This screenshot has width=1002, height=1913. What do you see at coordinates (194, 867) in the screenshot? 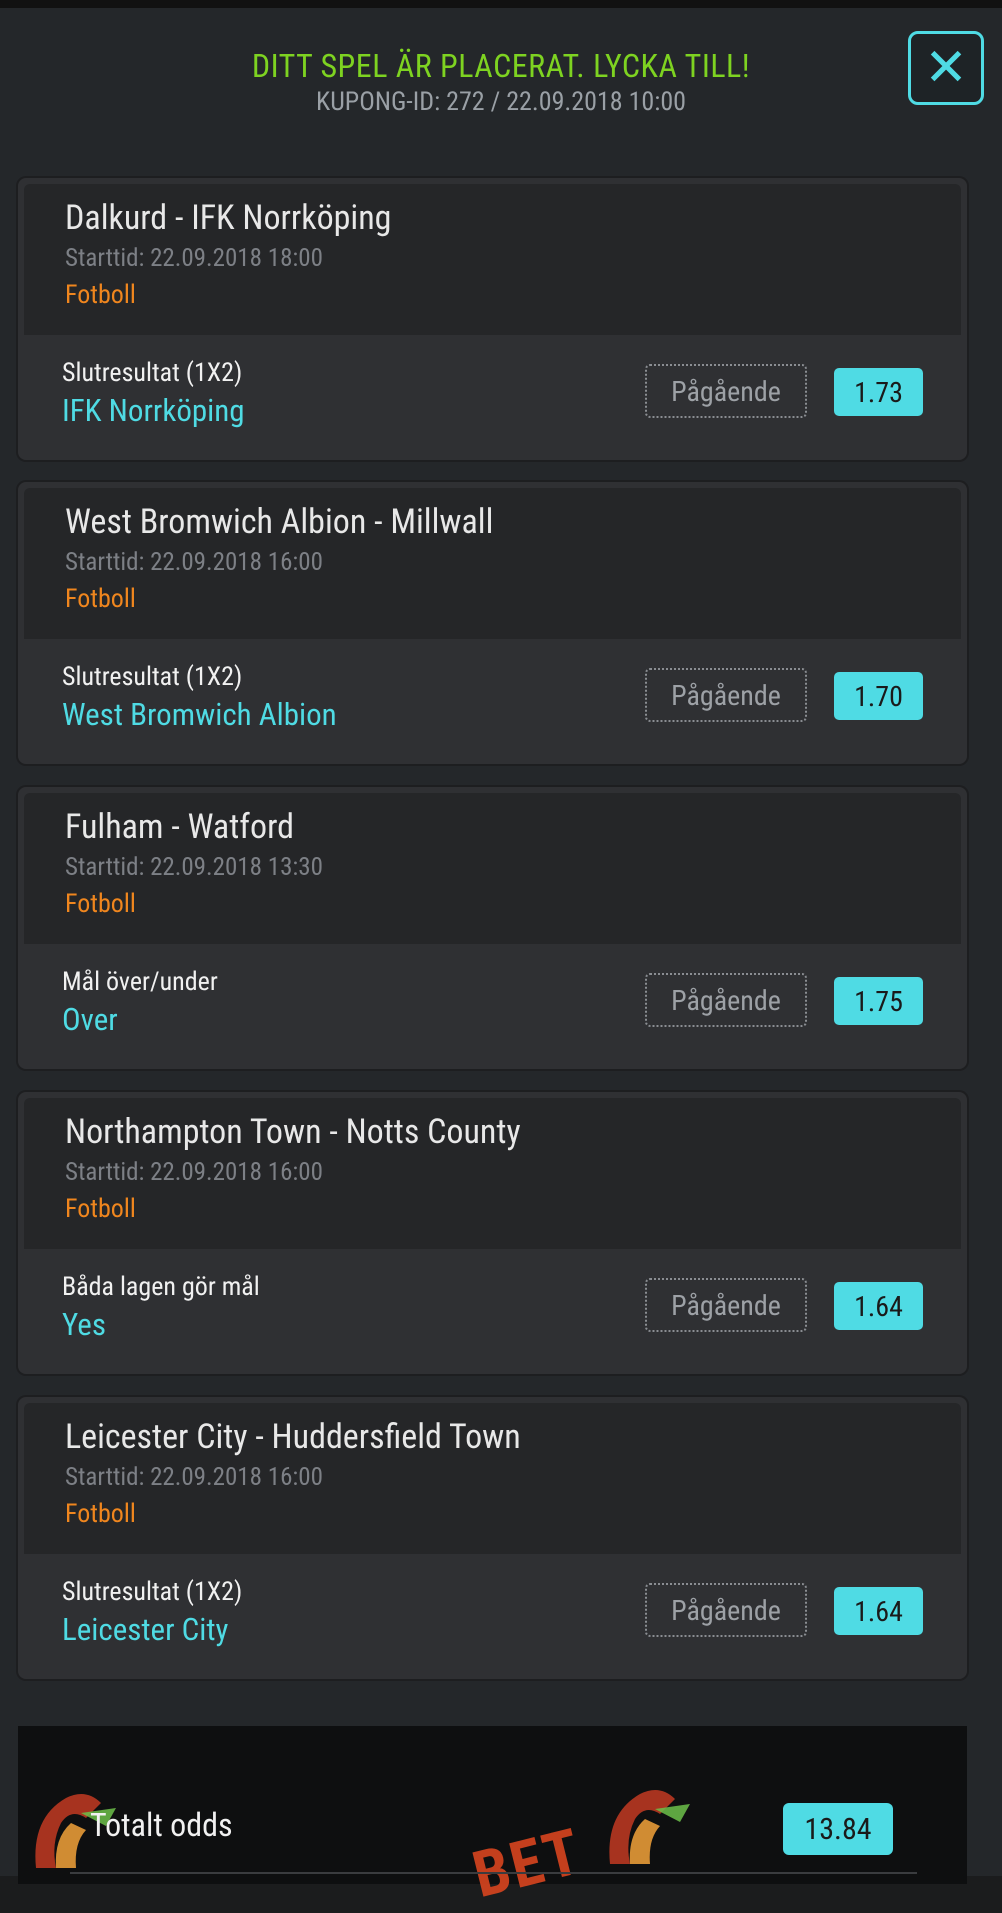
I see `start-time: Starttid: 22.09.2018 13:30` at bounding box center [194, 867].